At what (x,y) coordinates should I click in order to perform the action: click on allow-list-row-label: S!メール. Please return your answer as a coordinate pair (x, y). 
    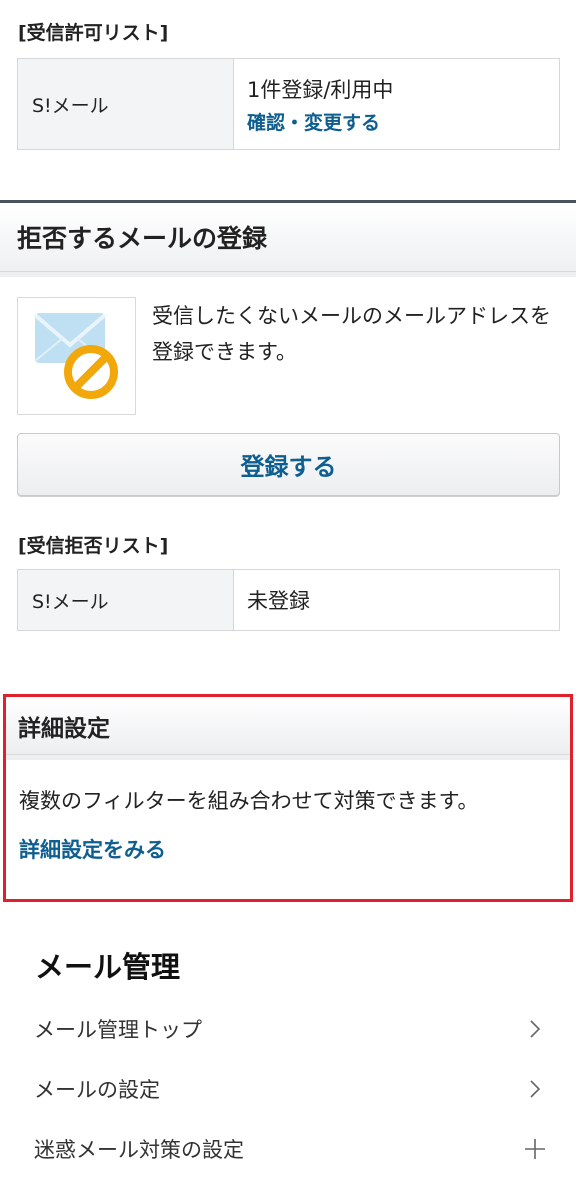
    Looking at the image, I should click on (126, 104).